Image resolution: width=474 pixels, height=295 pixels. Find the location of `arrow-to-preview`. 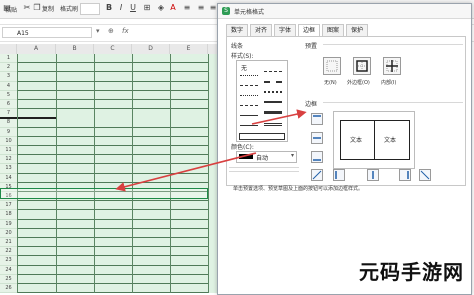

arrow-to-preview is located at coordinates (279, 117).